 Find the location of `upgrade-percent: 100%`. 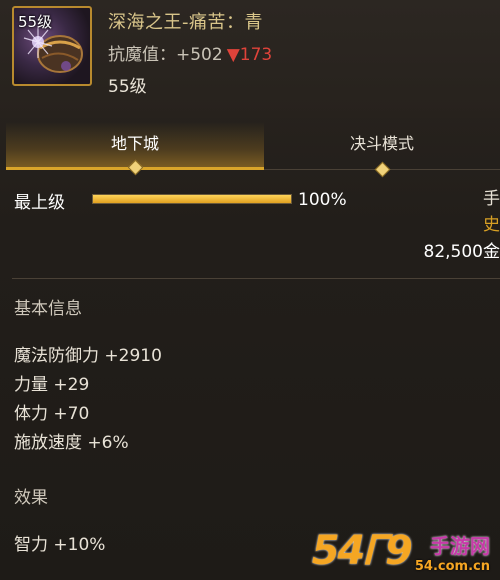

upgrade-percent: 100% is located at coordinates (322, 200).